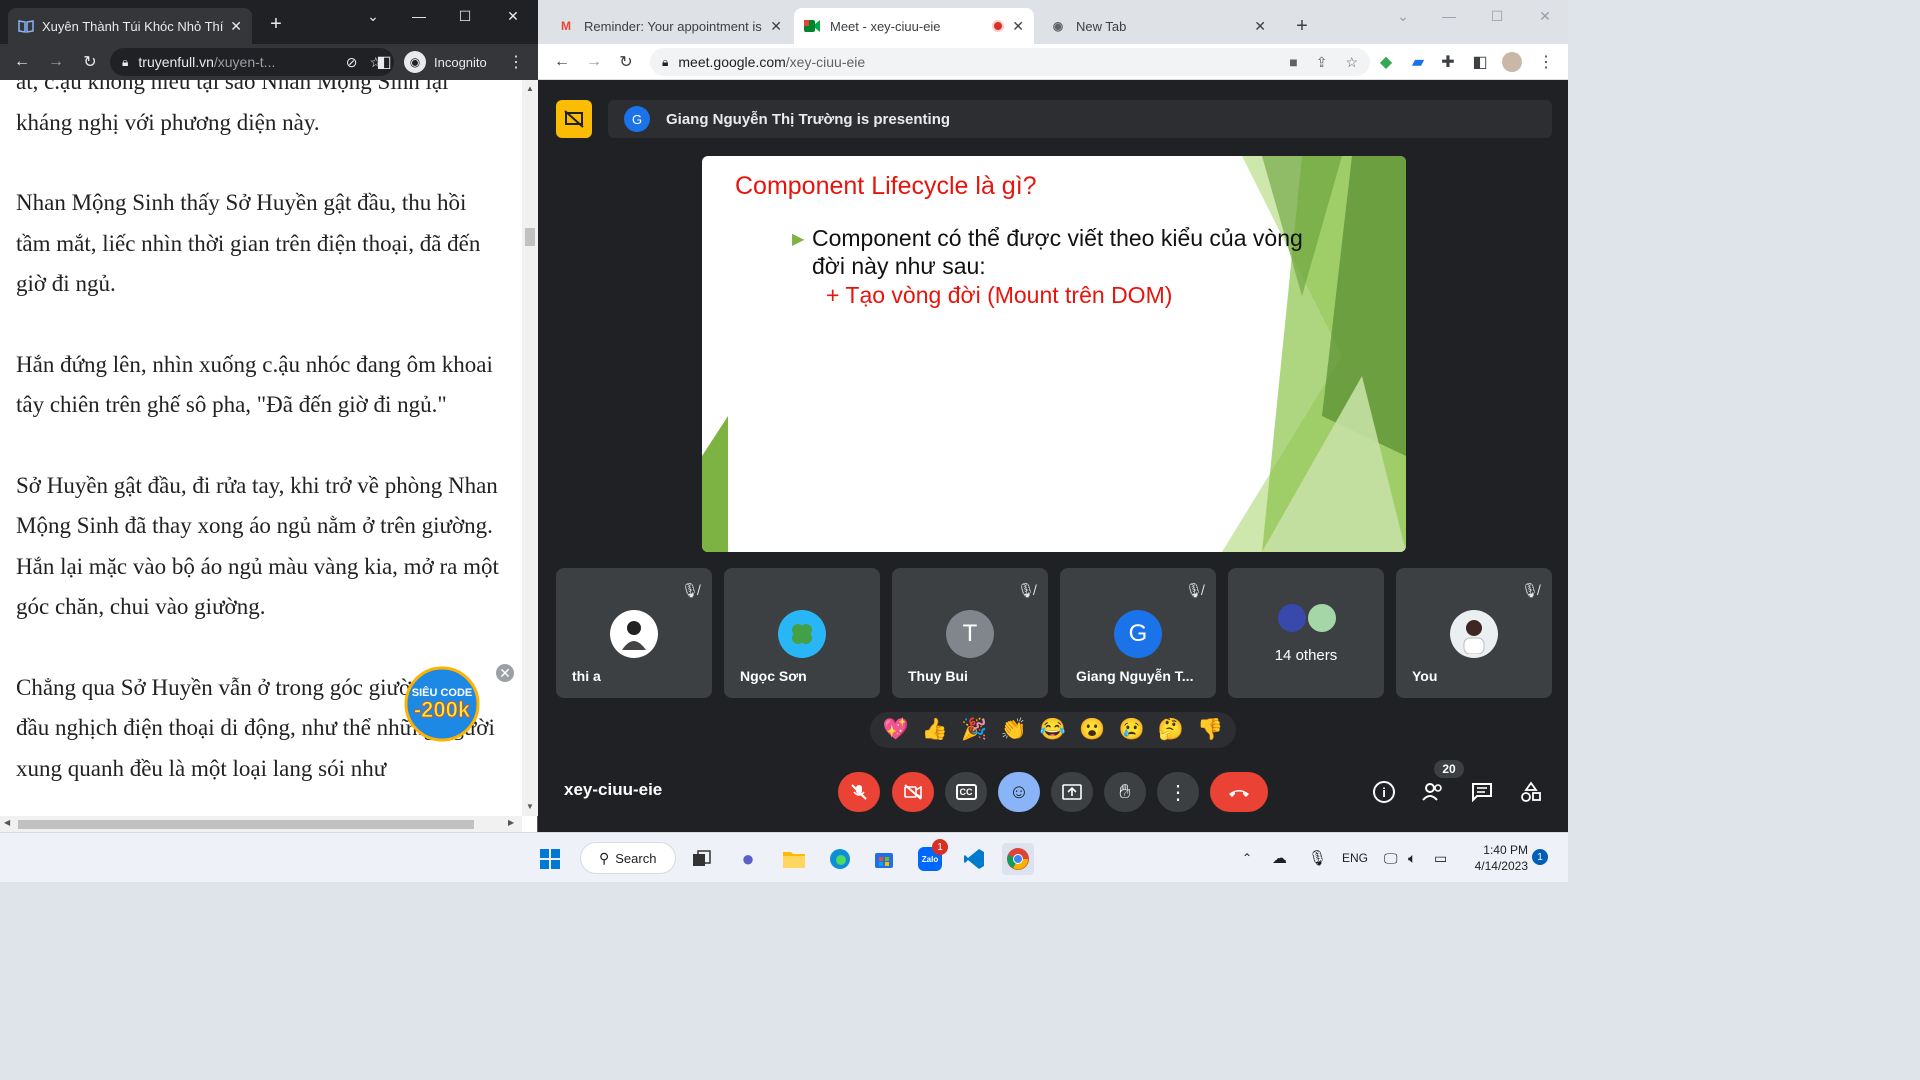 The height and width of the screenshot is (1080, 1920). What do you see at coordinates (1317, 858) in the screenshot?
I see `microphone-icon: 🎙︎` at bounding box center [1317, 858].